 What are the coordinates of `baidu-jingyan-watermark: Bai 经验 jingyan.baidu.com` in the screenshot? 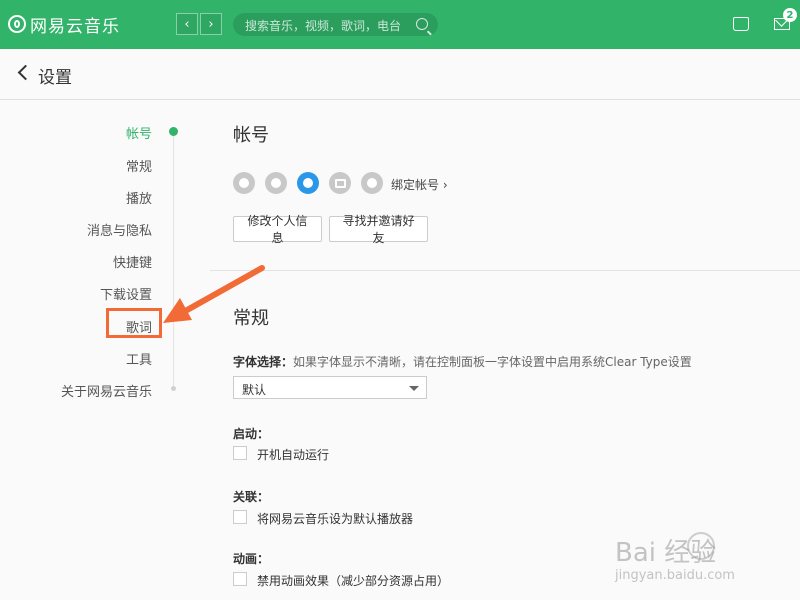 It's located at (700, 563).